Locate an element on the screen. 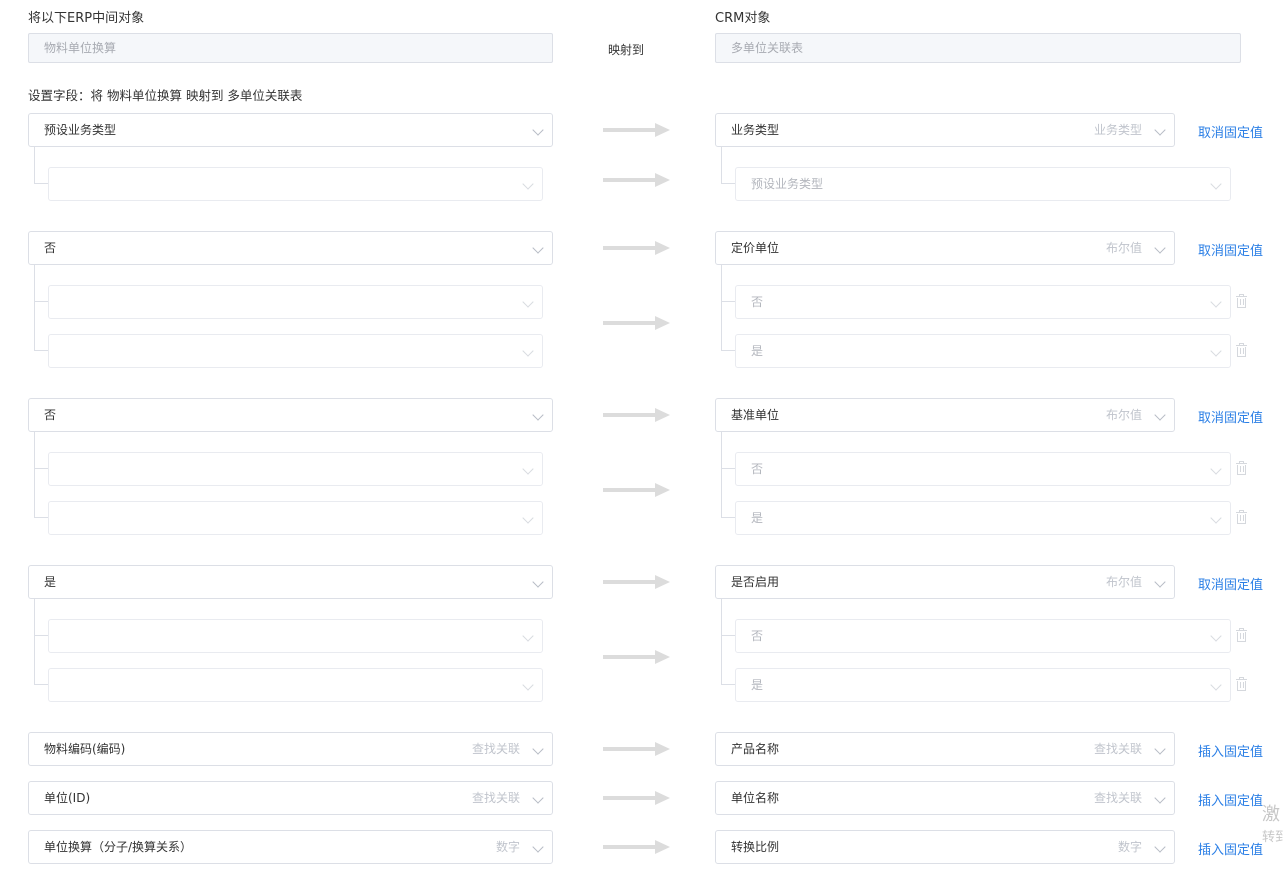 The height and width of the screenshot is (871, 1283). target-field-select-value: 产品名称 is located at coordinates (755, 749).